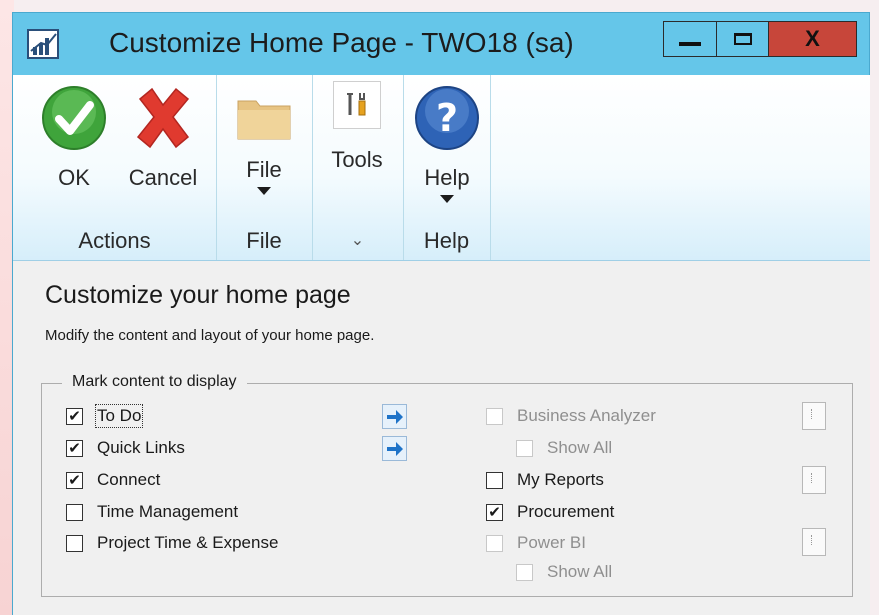 This screenshot has height=615, width=879. What do you see at coordinates (447, 199) in the screenshot?
I see `help-dropdown-icon` at bounding box center [447, 199].